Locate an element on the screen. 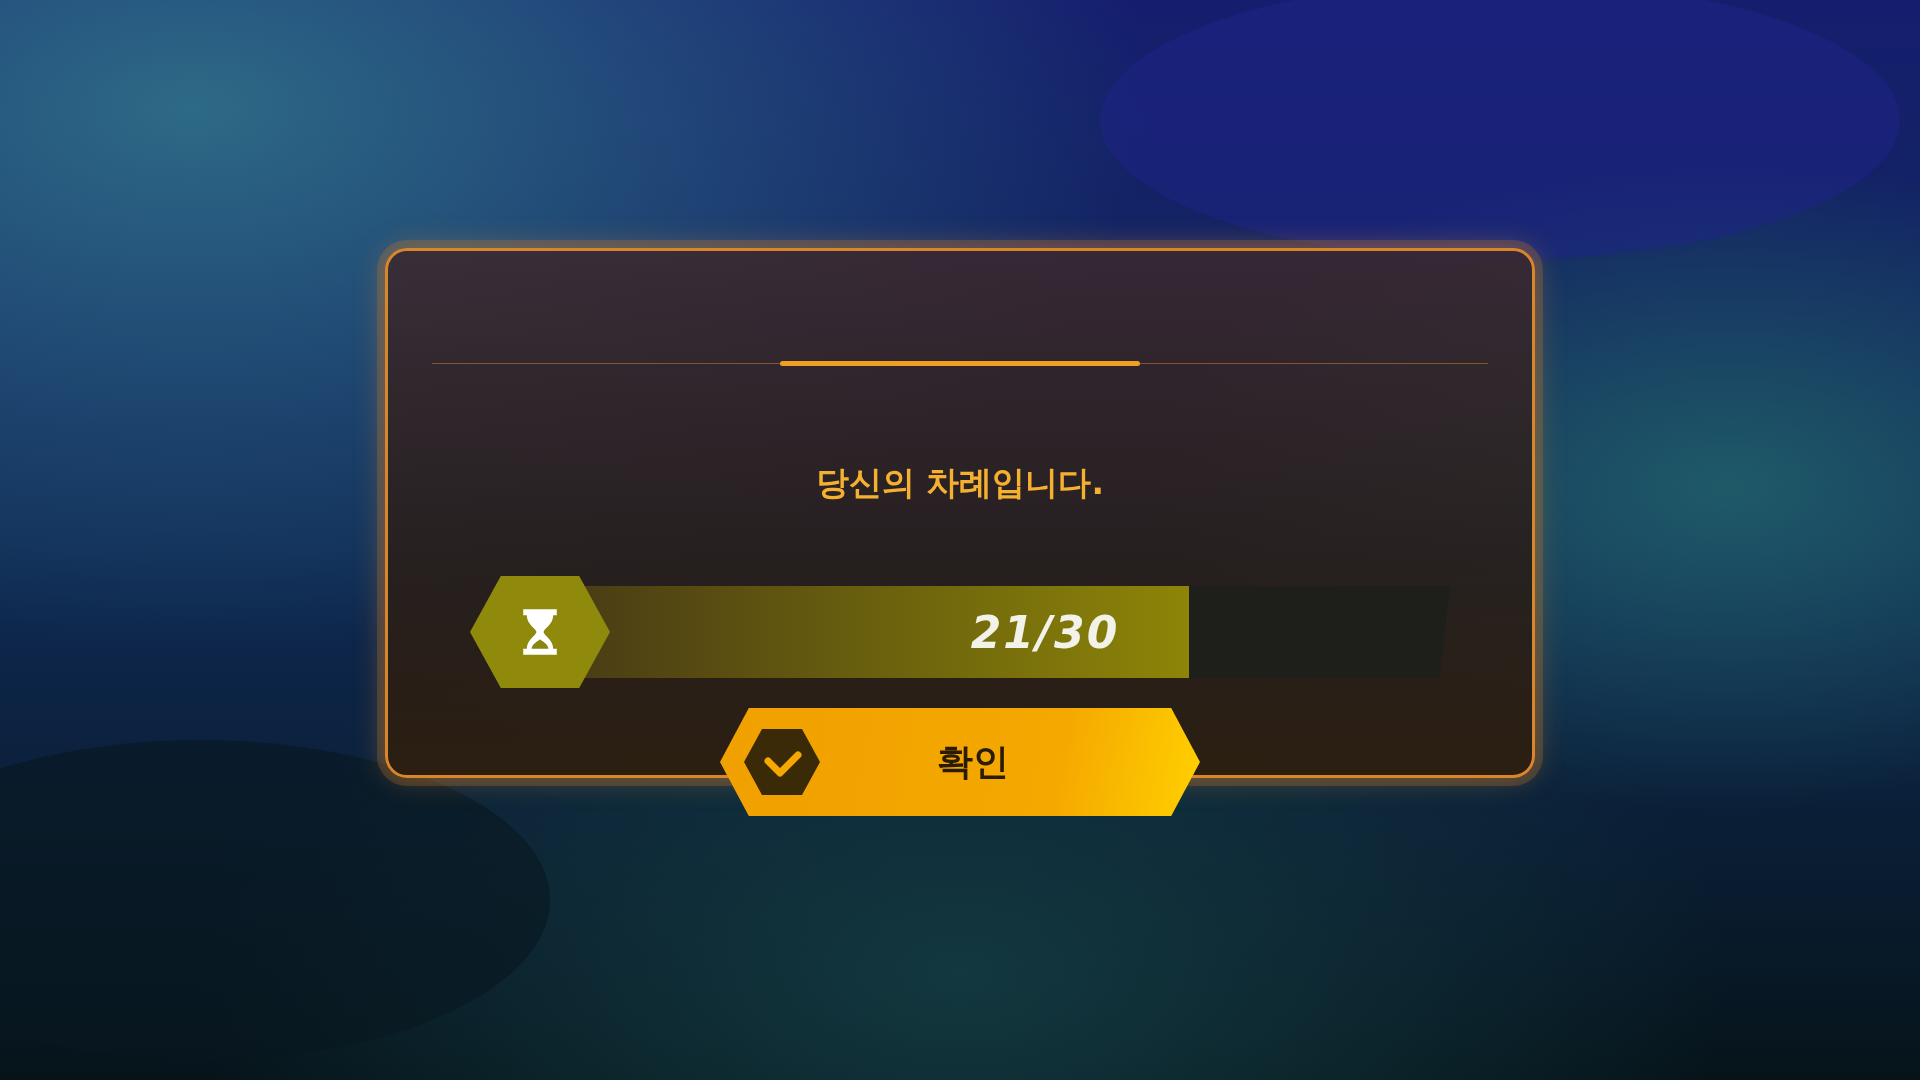  timer-reading: 21/30 is located at coordinates (1045, 632).